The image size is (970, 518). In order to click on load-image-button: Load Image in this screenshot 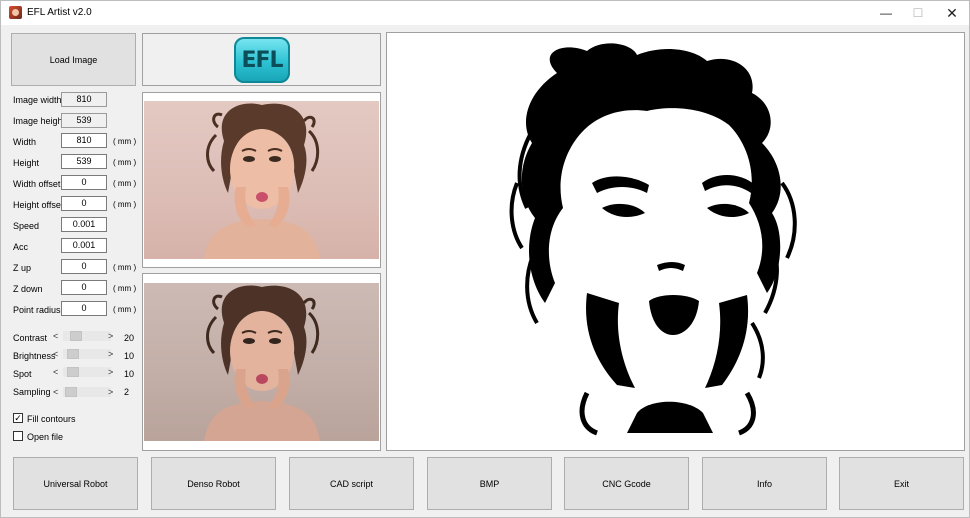, I will do `click(73, 59)`.